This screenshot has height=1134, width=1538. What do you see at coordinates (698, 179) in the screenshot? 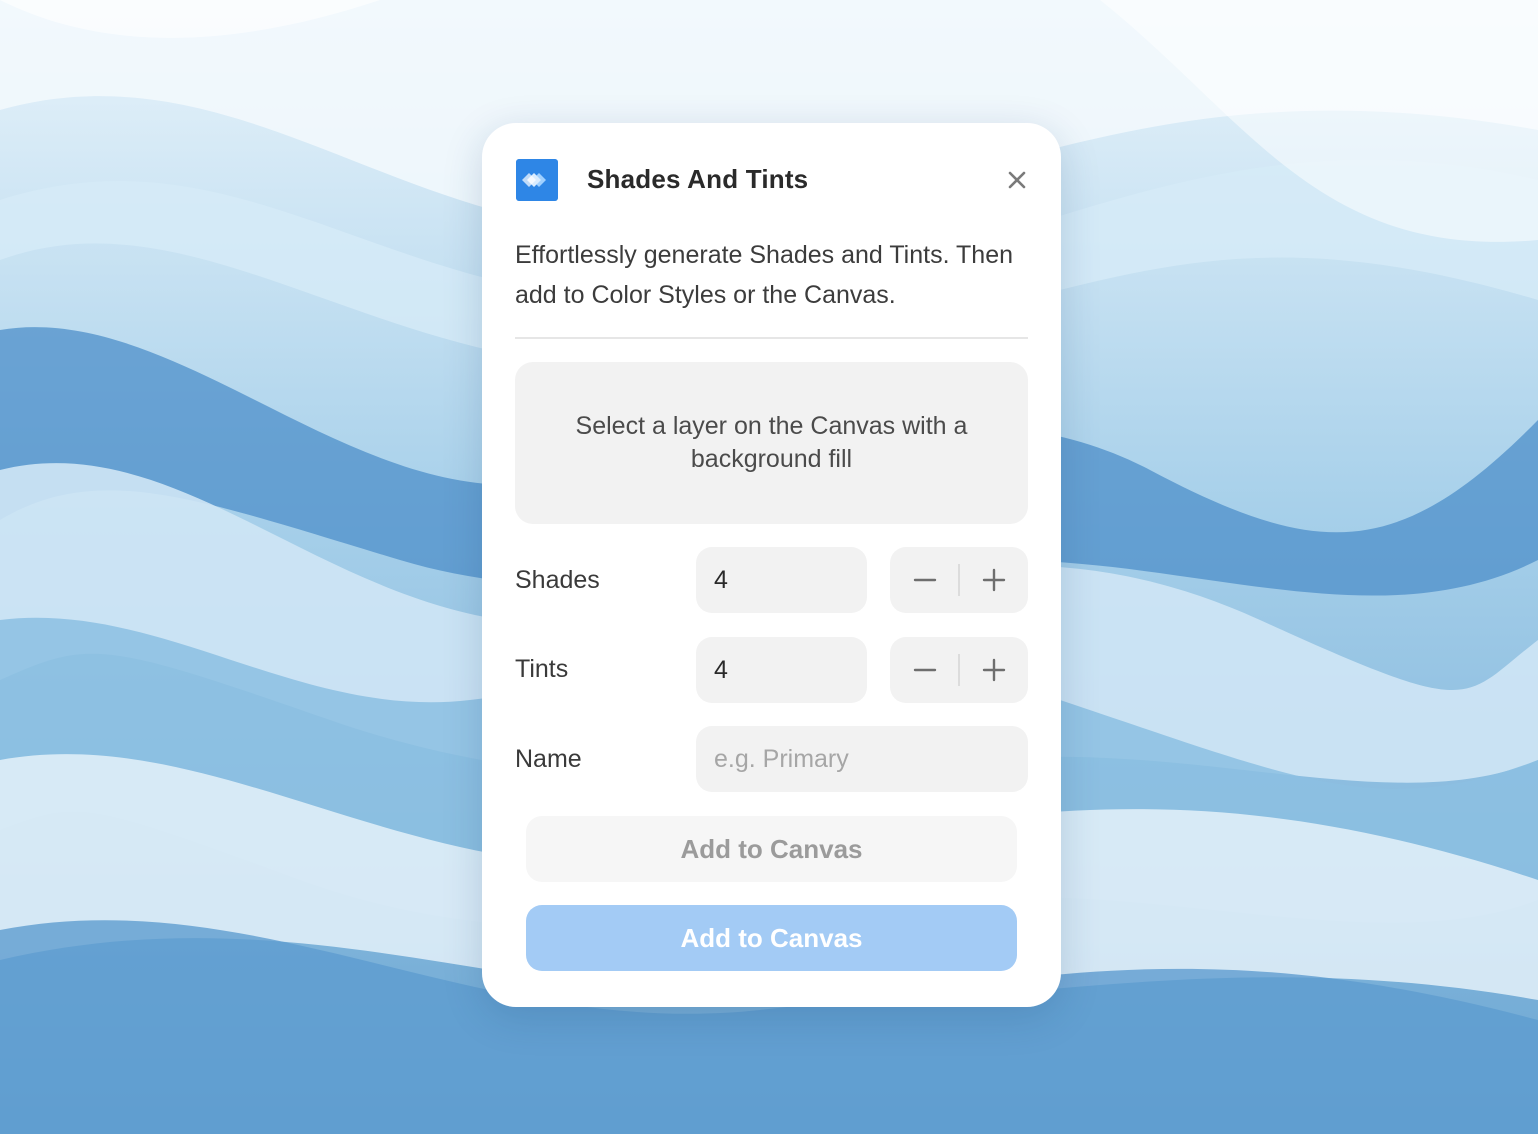
I see `dialog-title: Shades And Tints` at bounding box center [698, 179].